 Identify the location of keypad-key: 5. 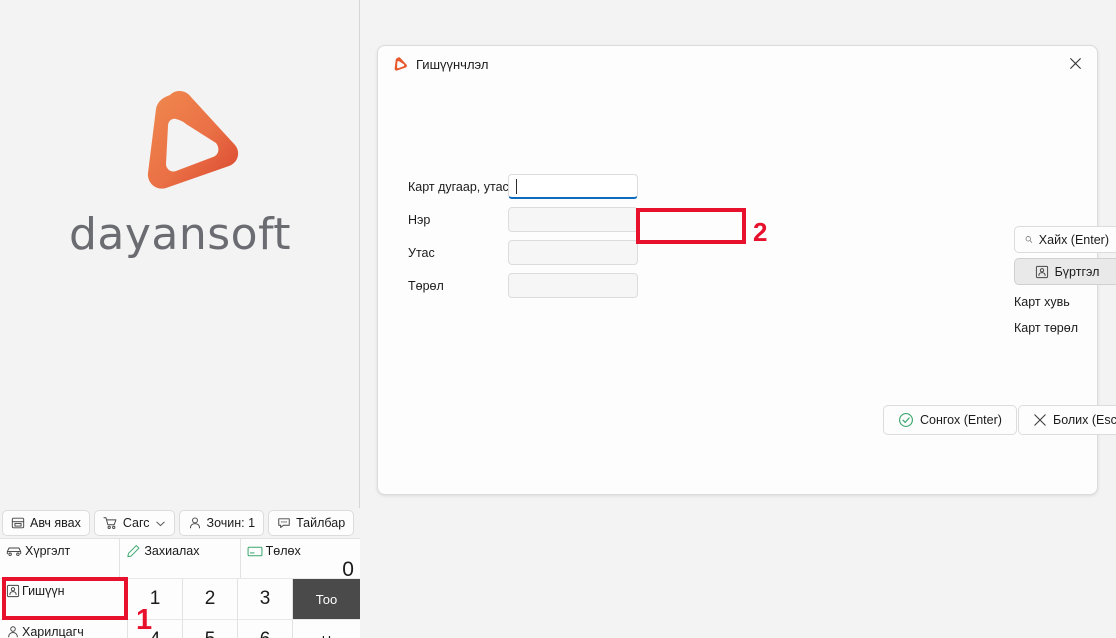
(210, 629).